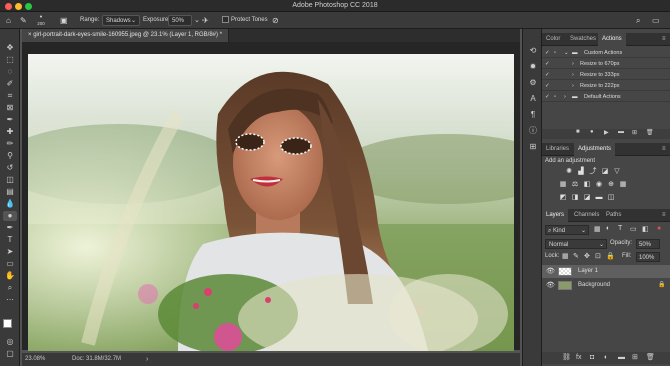 The height and width of the screenshot is (366, 670). I want to click on properties-panel-icon: ⚙, so click(533, 83).